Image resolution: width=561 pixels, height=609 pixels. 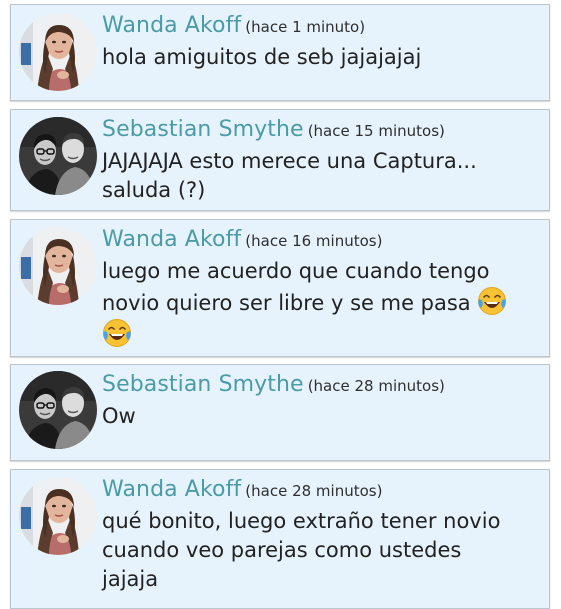 What do you see at coordinates (296, 271) in the screenshot?
I see `comment-text-line: luego me acuerdo que cuando tengo` at bounding box center [296, 271].